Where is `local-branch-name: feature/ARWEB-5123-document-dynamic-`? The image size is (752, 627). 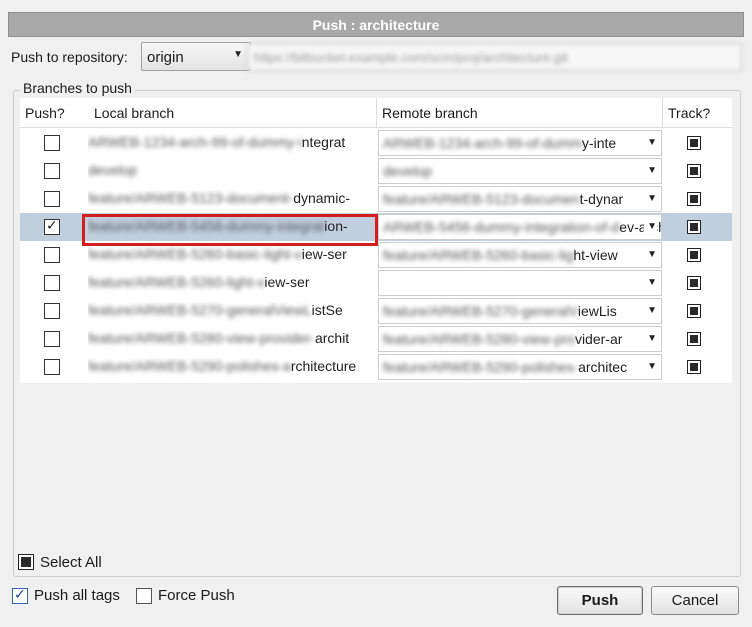 local-branch-name: feature/ARWEB-5123-document-dynamic- is located at coordinates (230, 202).